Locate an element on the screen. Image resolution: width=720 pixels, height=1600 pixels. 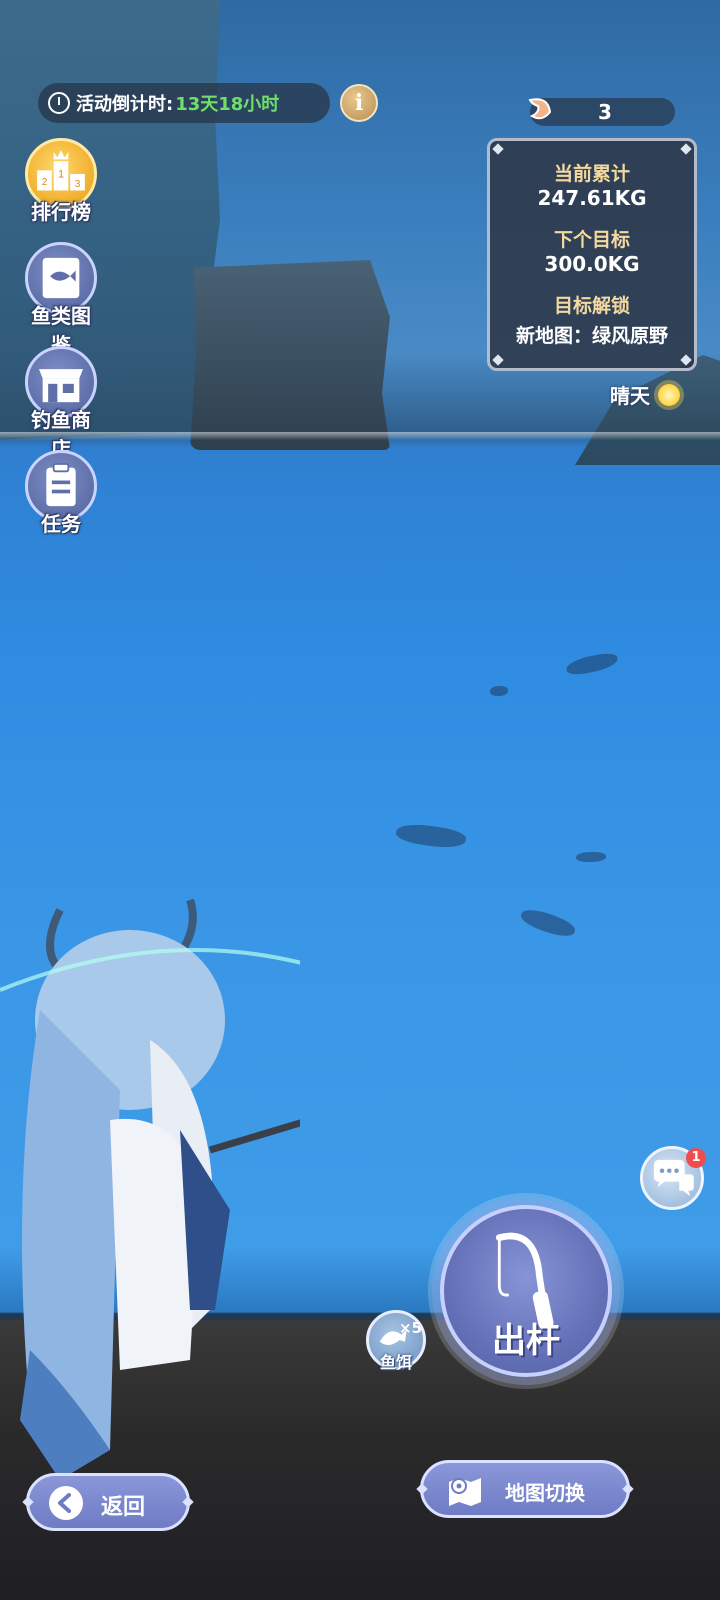
map-pin-icon is located at coordinates (465, 1492).